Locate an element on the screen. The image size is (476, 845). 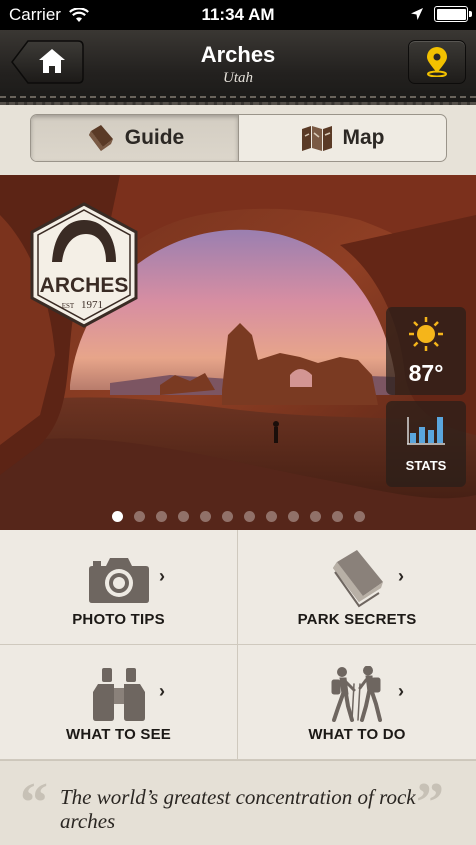
location-arrow-icon is located at coordinates (417, 14).